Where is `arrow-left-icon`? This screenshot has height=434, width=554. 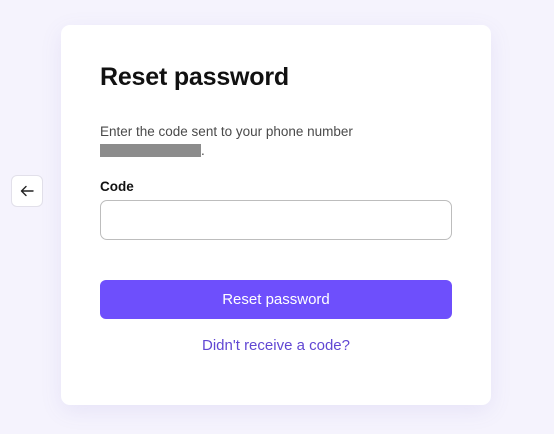 arrow-left-icon is located at coordinates (27, 191).